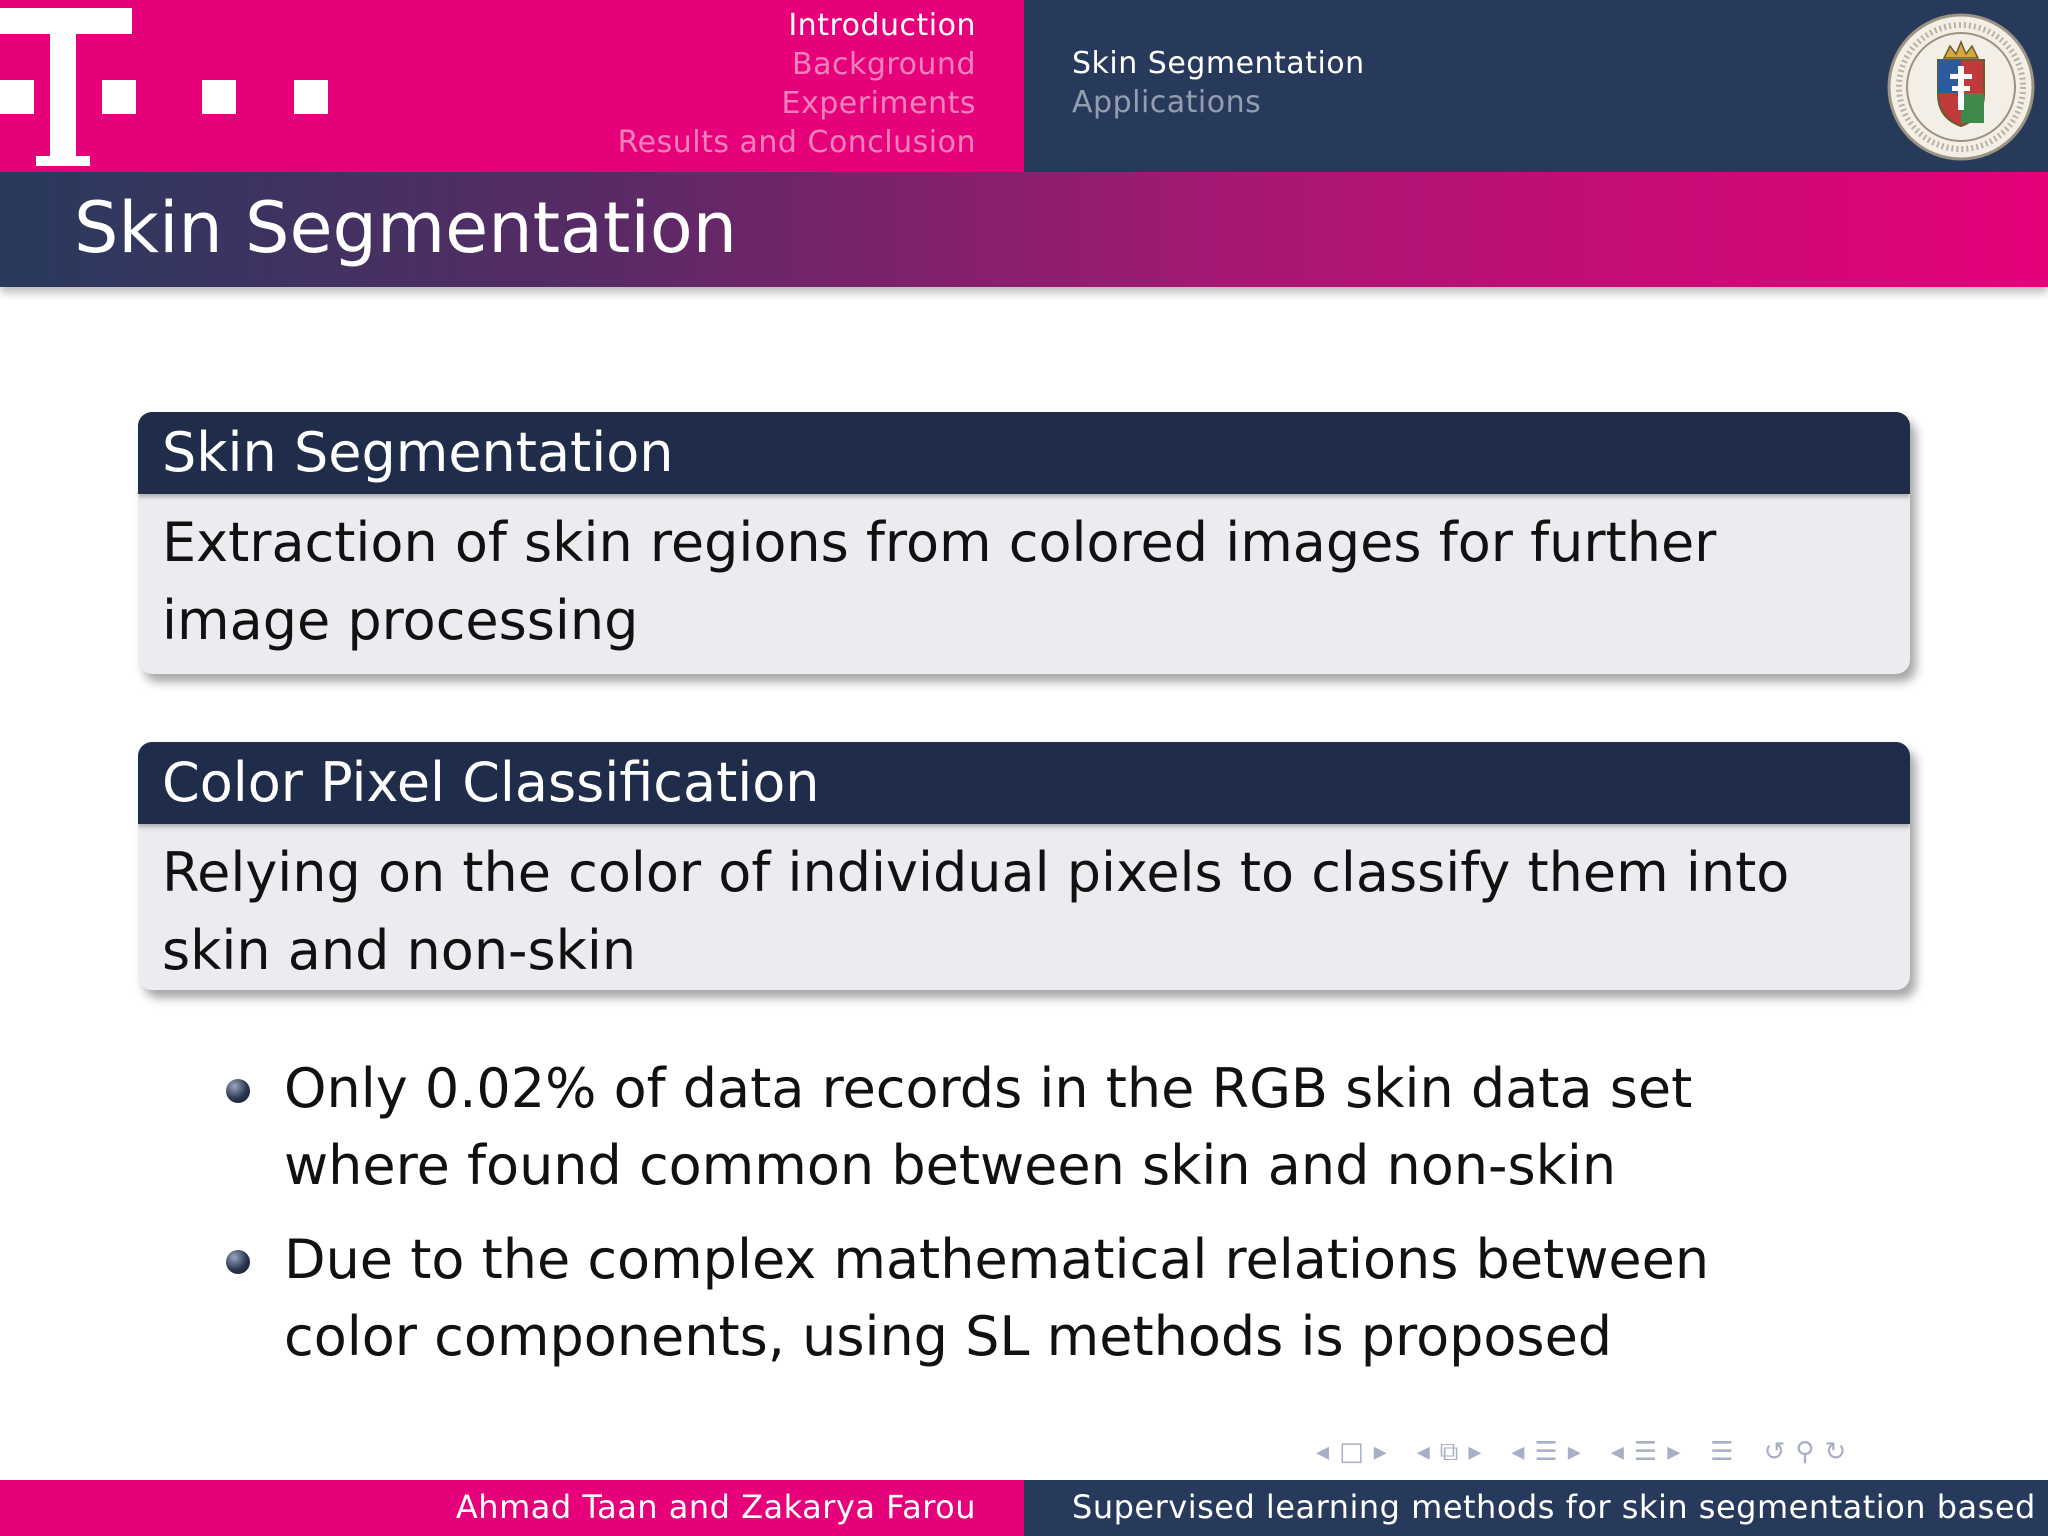 The height and width of the screenshot is (1536, 2048). What do you see at coordinates (406, 228) in the screenshot?
I see `frame-title: Skin Segmentation` at bounding box center [406, 228].